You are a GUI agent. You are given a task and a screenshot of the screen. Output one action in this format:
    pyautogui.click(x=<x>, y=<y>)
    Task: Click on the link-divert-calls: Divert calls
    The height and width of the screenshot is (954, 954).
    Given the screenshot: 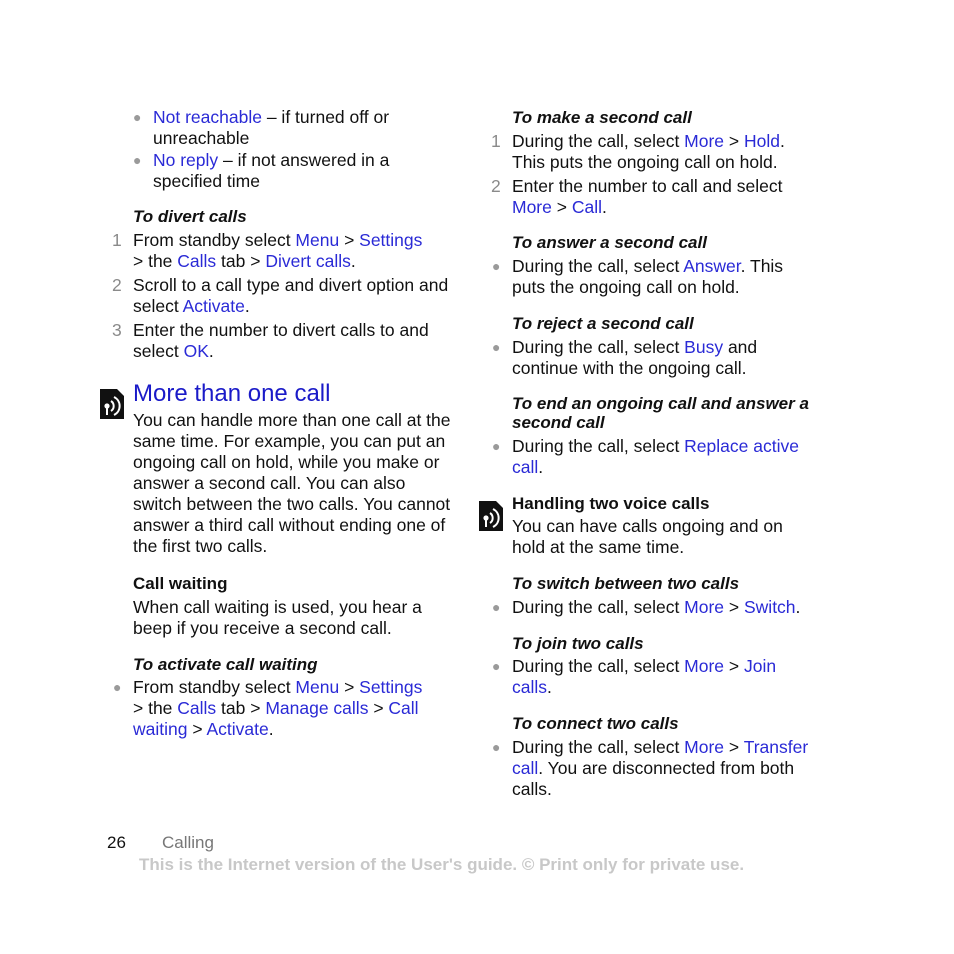 What is the action you would take?
    pyautogui.click(x=308, y=261)
    